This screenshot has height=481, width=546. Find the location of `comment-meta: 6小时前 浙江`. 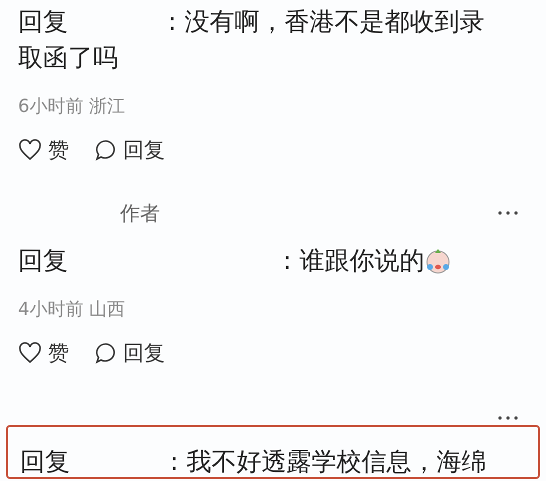

comment-meta: 6小时前 浙江 is located at coordinates (72, 107).